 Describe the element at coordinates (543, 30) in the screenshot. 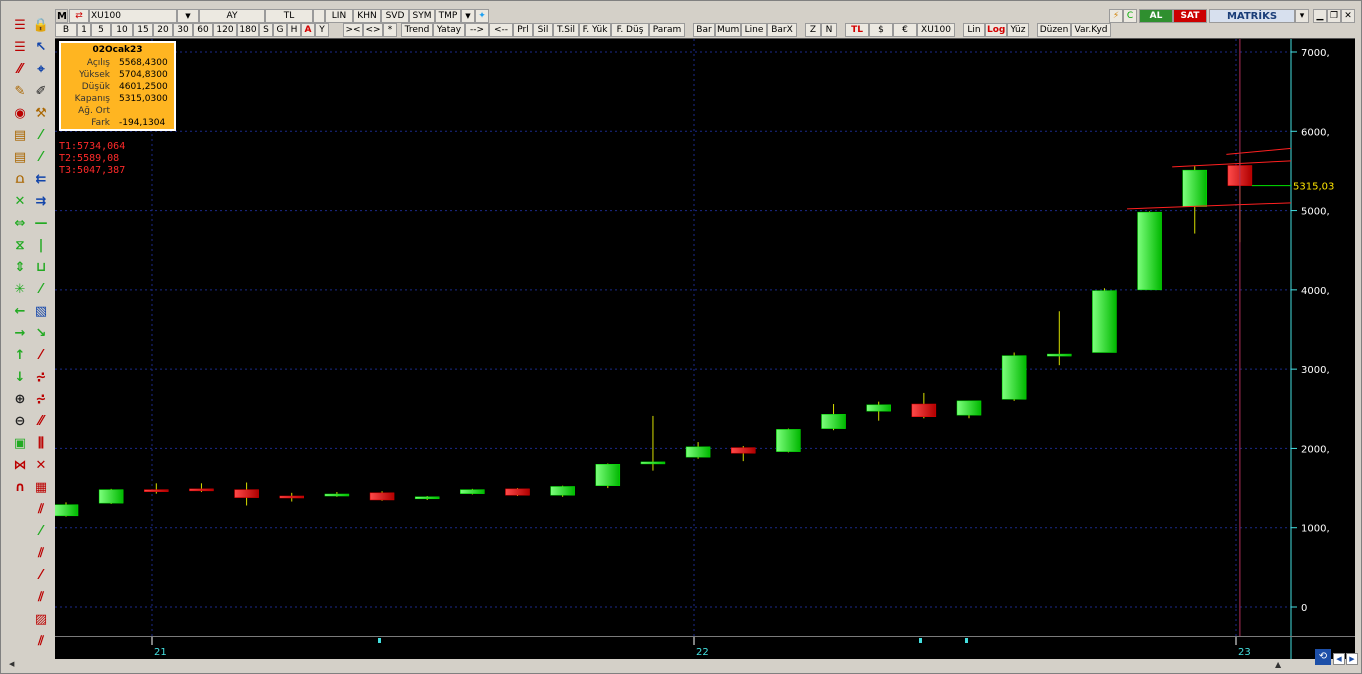

I see `tool-sil: Sil` at that location.